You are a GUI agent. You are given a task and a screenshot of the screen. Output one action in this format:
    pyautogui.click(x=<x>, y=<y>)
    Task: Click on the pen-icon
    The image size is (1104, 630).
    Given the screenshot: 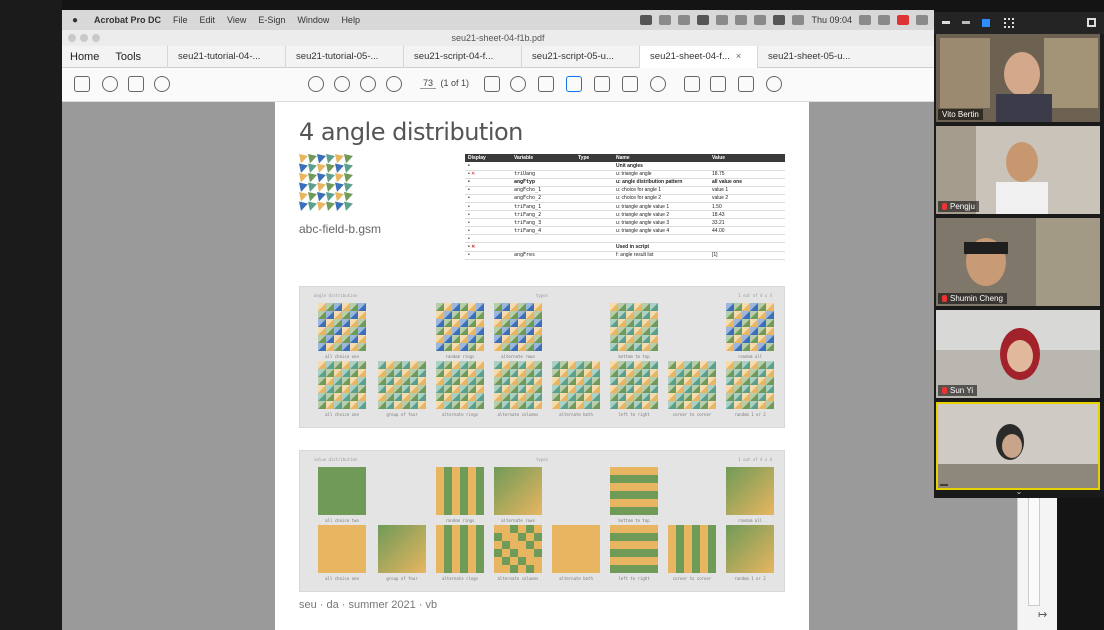 What is the action you would take?
    pyautogui.click(x=718, y=84)
    